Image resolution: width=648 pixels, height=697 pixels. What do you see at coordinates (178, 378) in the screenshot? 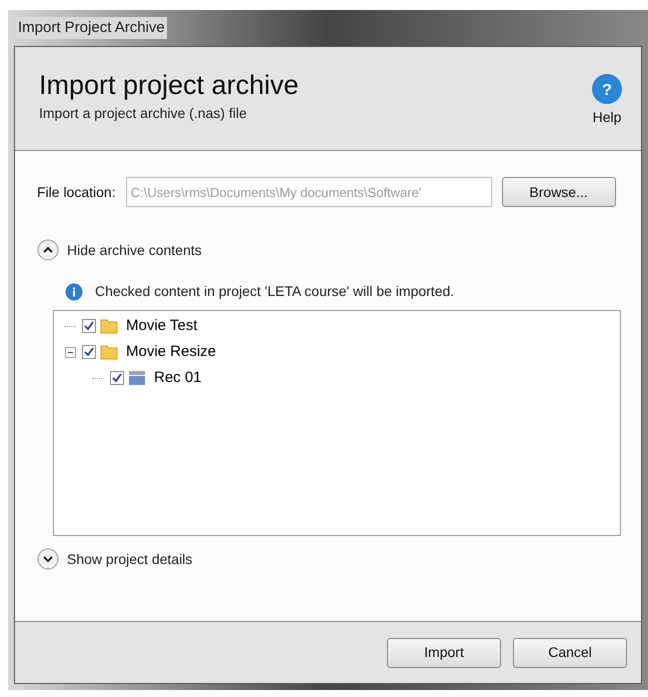
I see `tree-item-label: Rec 01` at bounding box center [178, 378].